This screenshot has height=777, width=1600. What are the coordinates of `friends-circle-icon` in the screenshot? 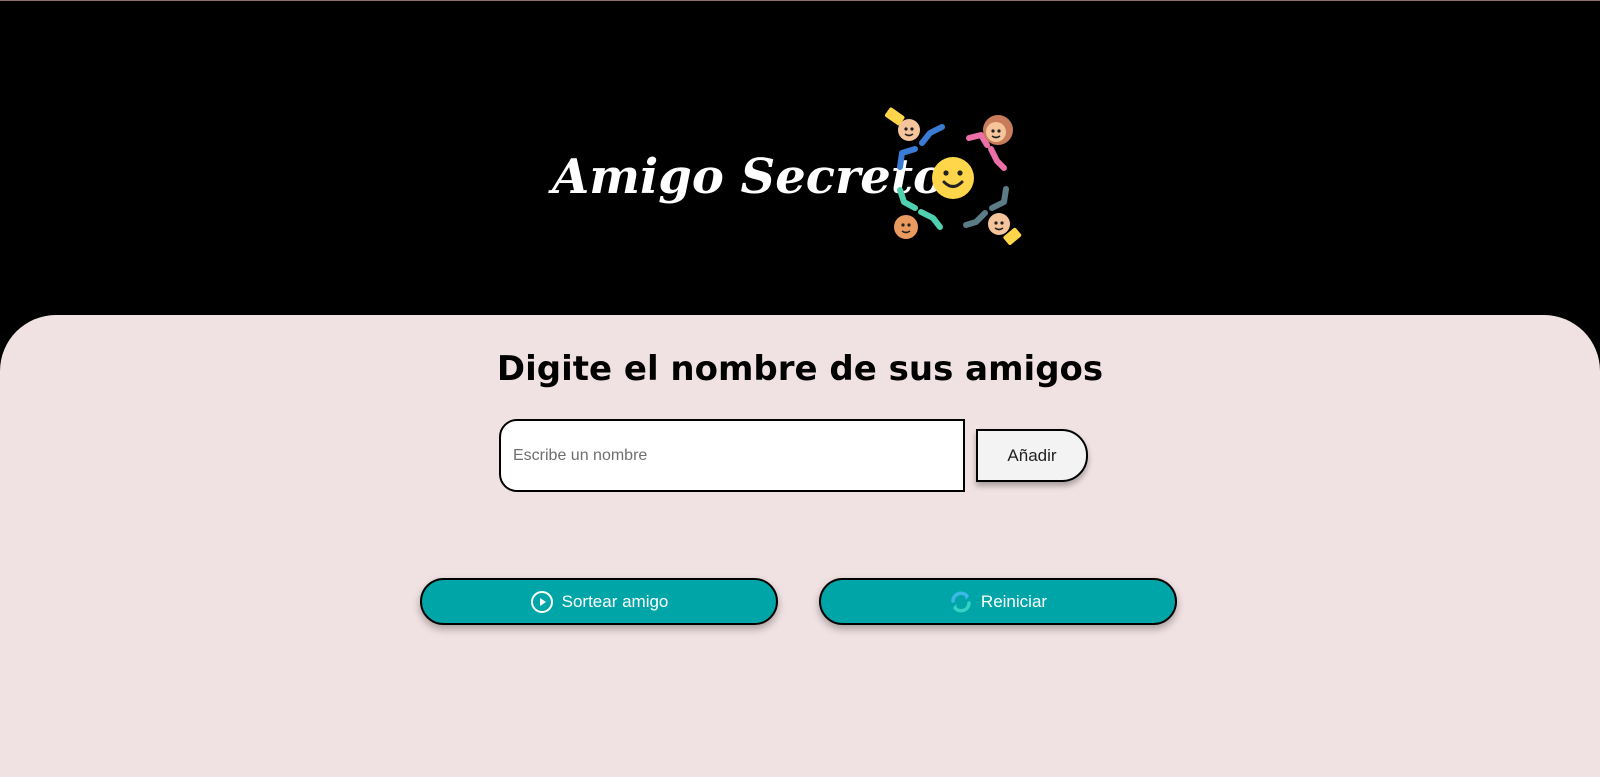 It's located at (953, 178).